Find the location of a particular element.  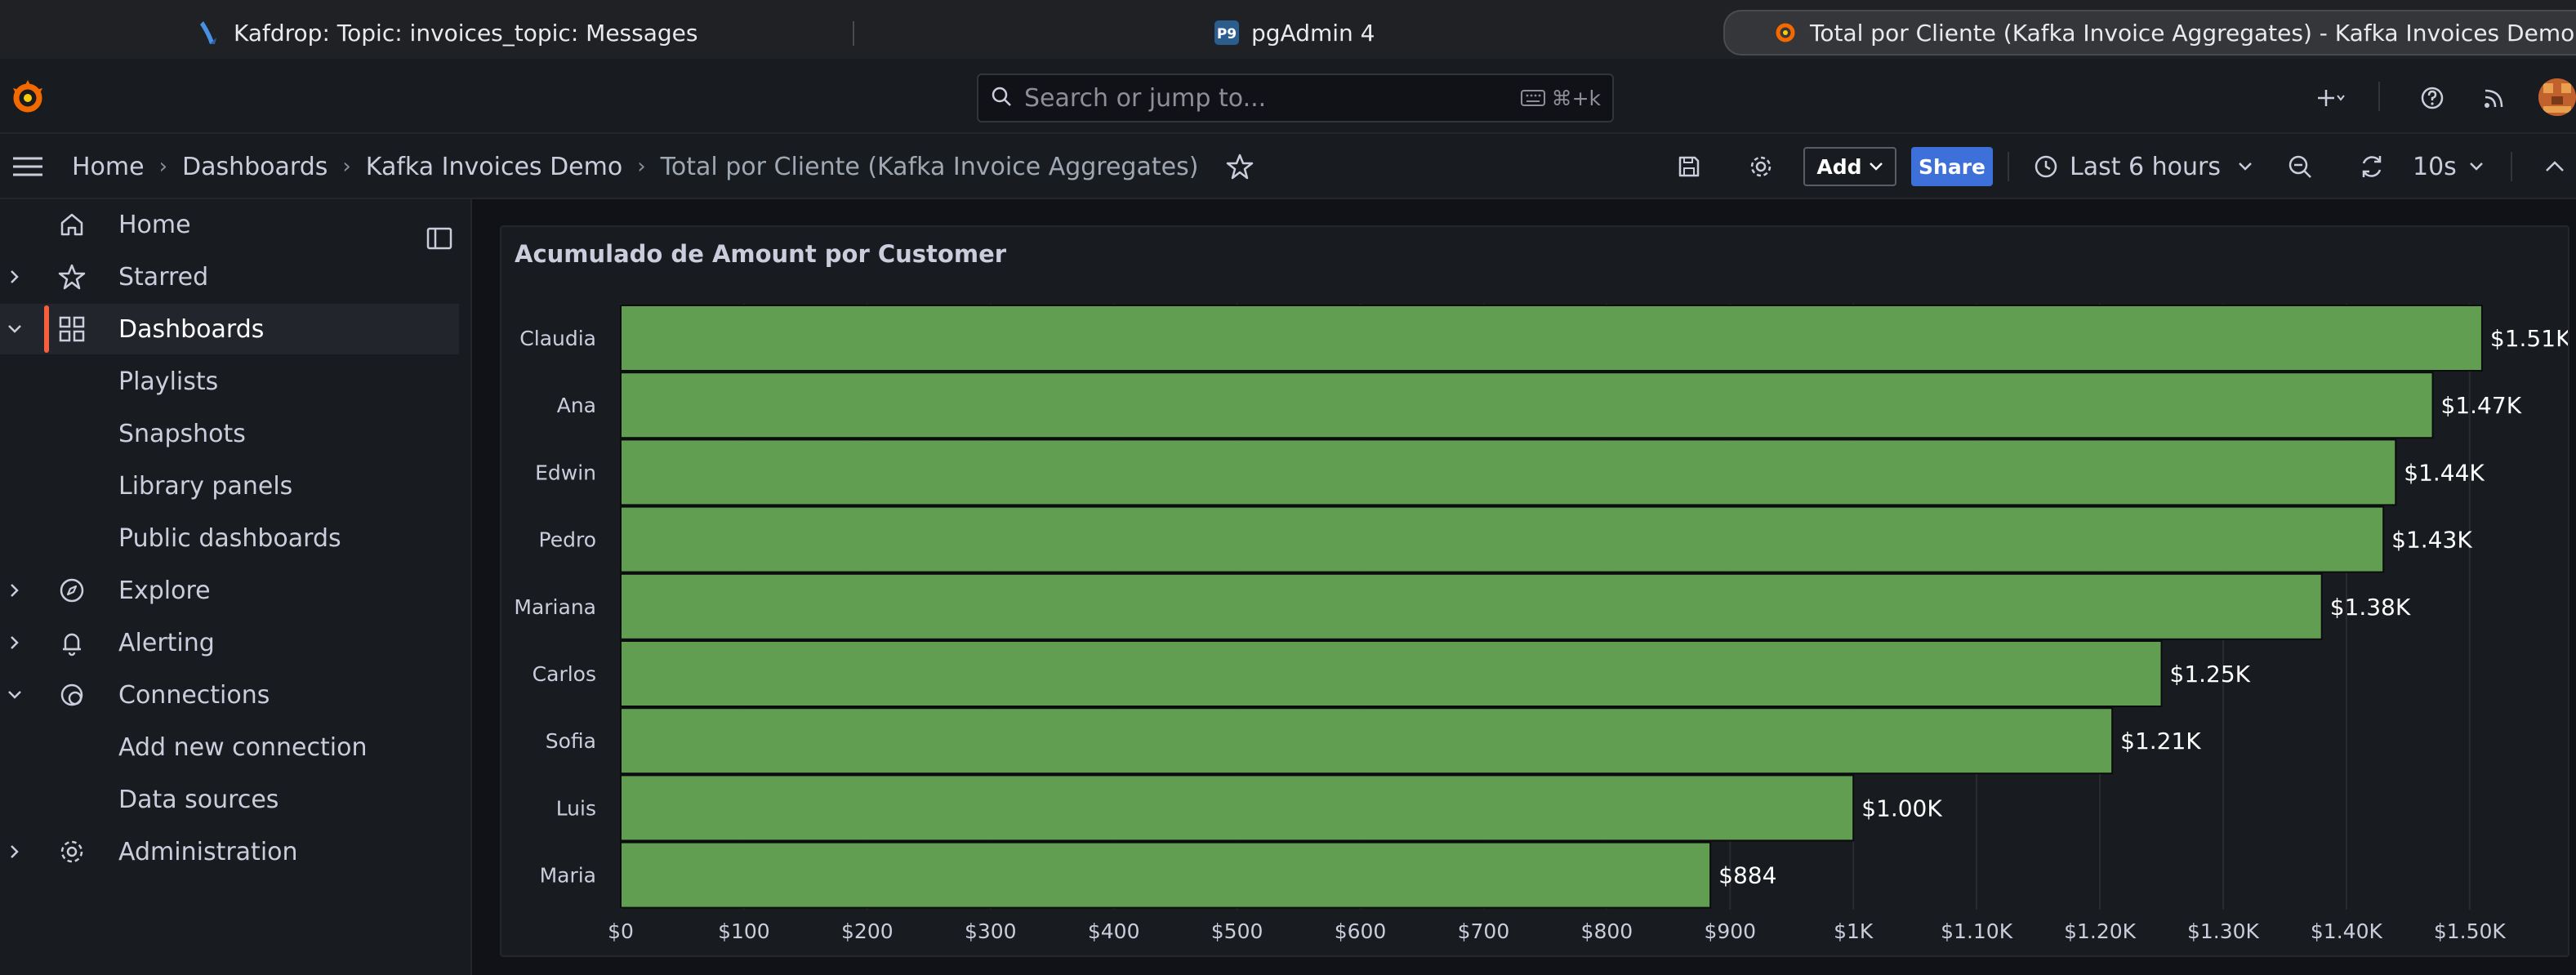

sidebar-item-add-new-connection: Add new connection is located at coordinates (230, 747).